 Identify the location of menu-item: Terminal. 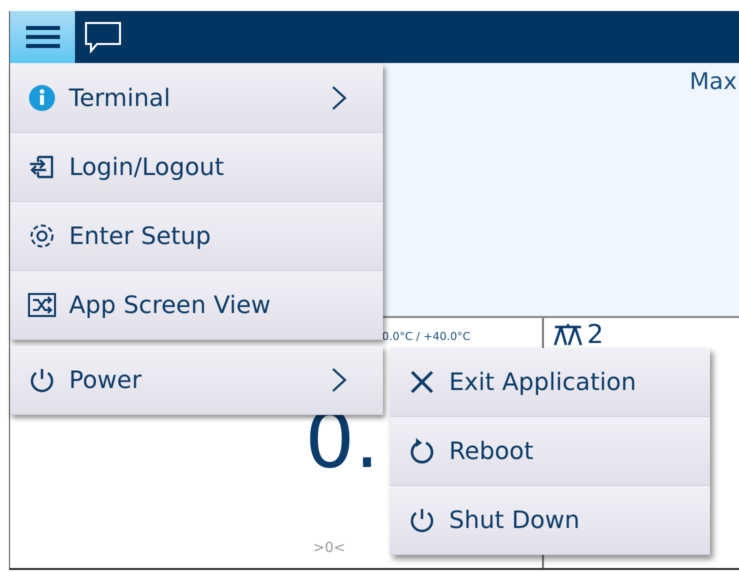
(196, 98).